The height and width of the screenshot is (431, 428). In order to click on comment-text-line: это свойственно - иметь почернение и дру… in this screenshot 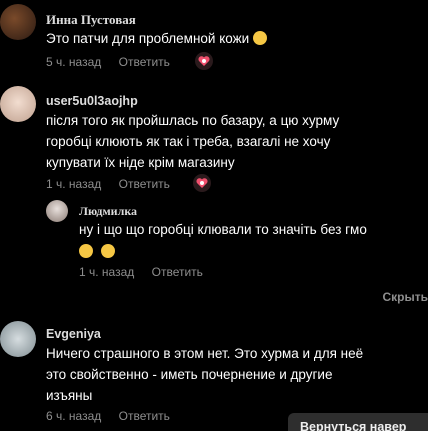, I will do `click(189, 374)`.